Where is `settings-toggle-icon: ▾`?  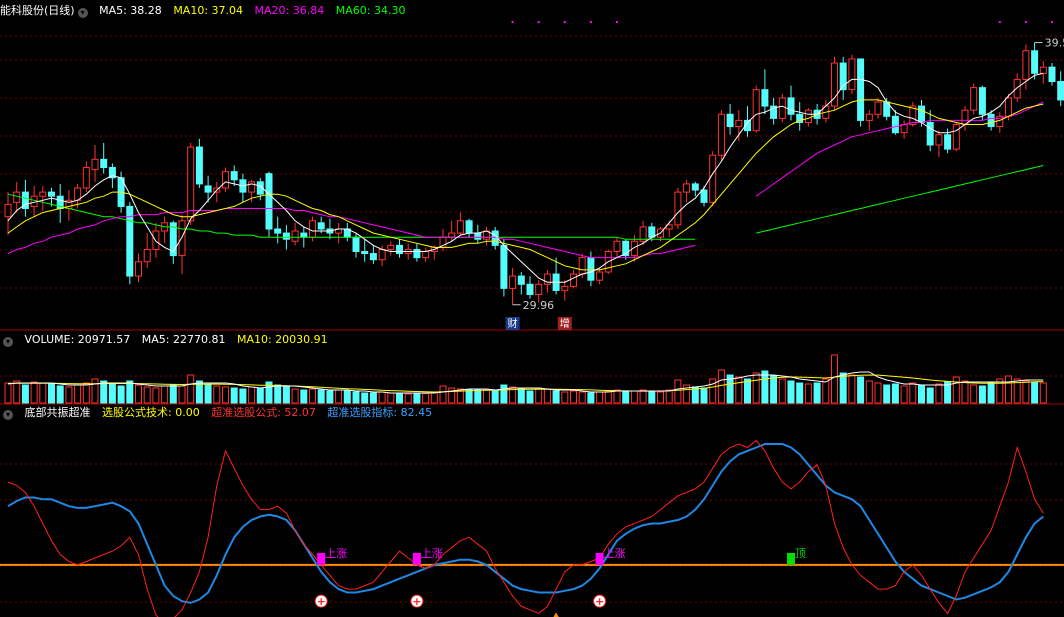 settings-toggle-icon: ▾ is located at coordinates (82, 13).